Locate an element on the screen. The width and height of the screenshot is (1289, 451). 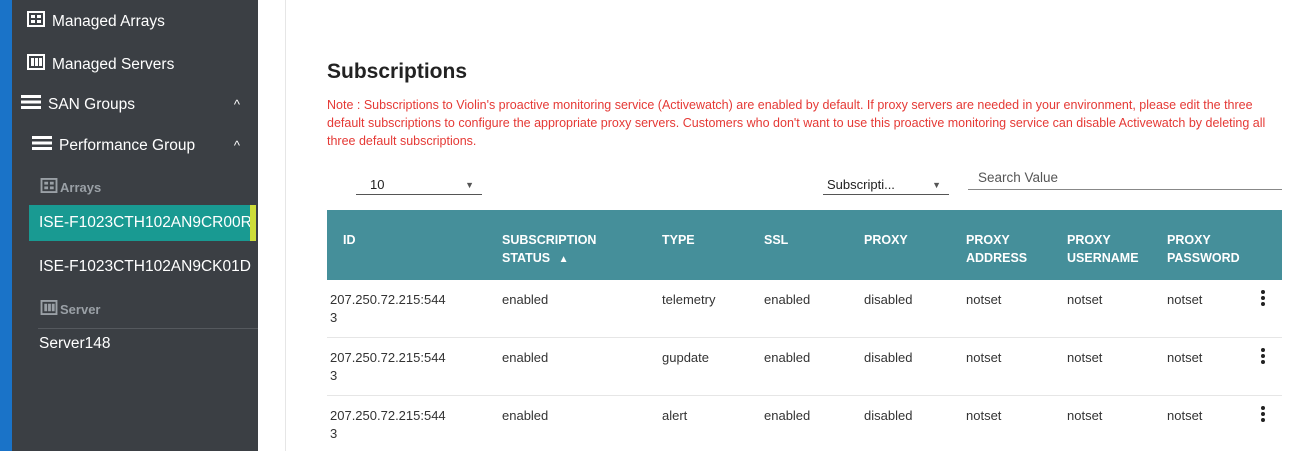
col-proxy: PROXY is located at coordinates (886, 240).